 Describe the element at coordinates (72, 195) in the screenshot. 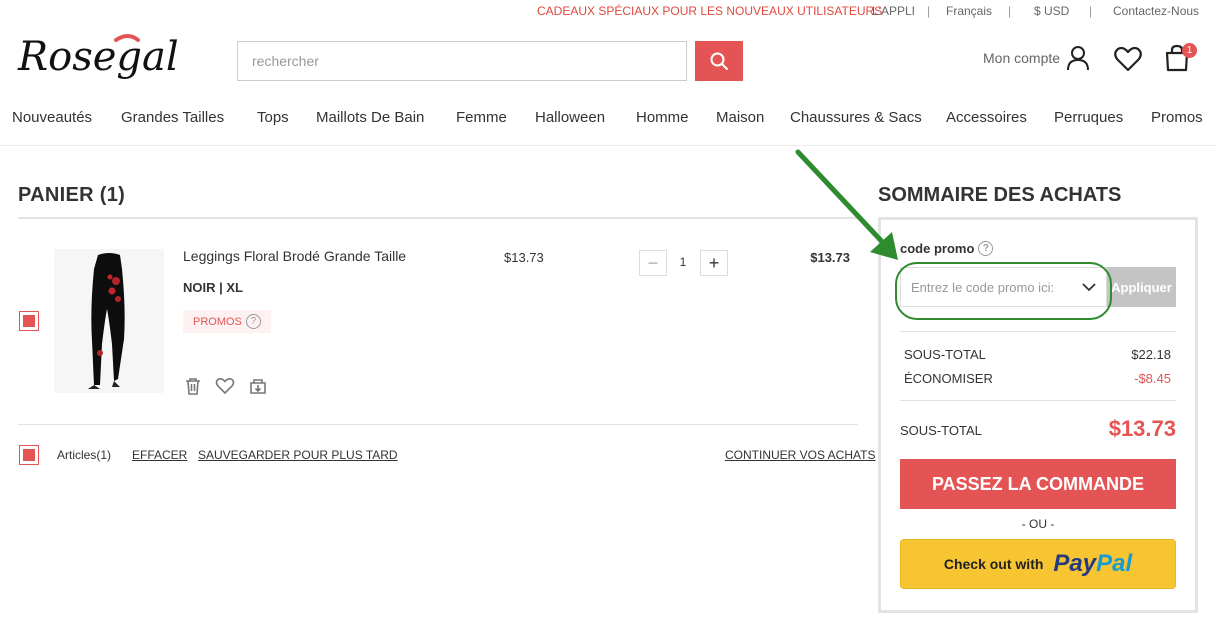

I see `cart-title: PANIER (1)` at that location.